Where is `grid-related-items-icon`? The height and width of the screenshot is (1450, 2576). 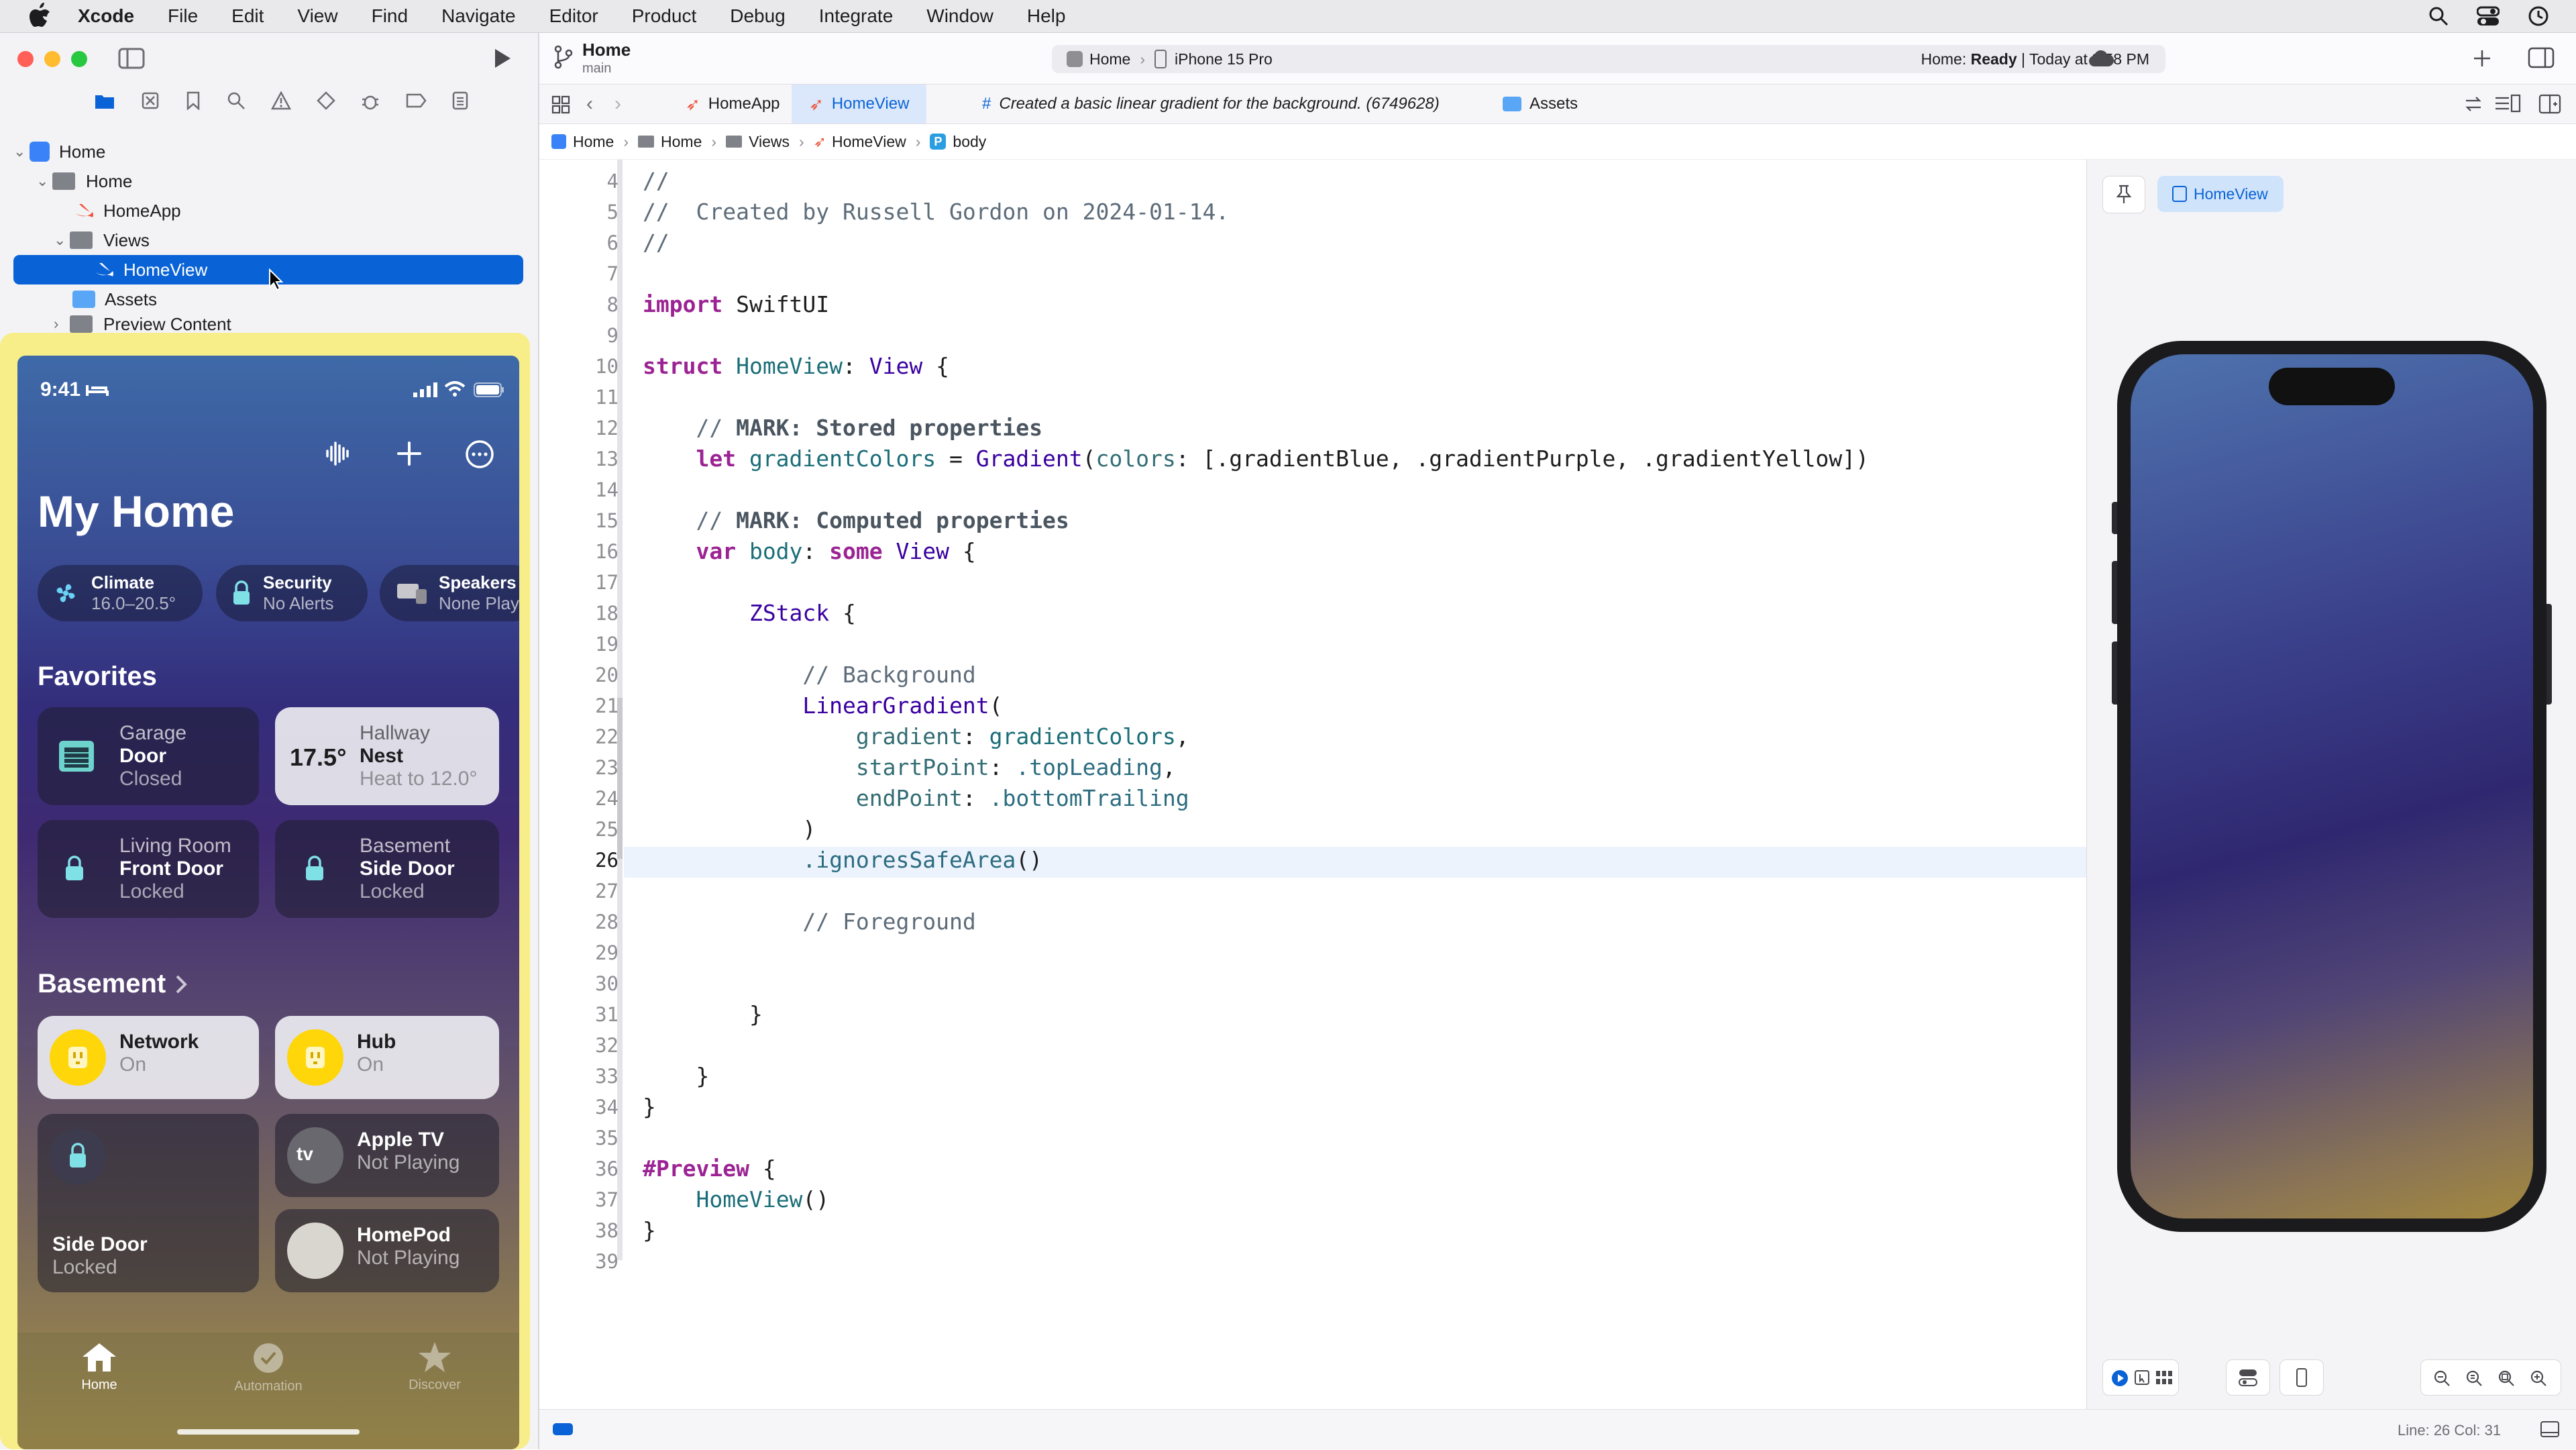 grid-related-items-icon is located at coordinates (560, 104).